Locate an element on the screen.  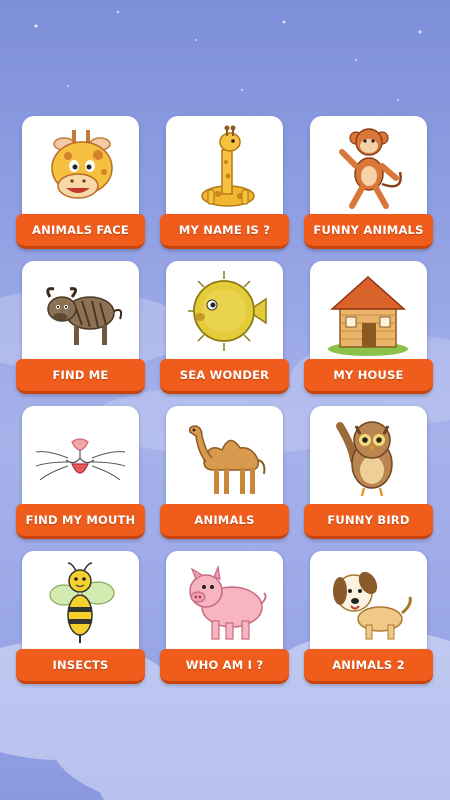
card-label: SEA WONDER is located at coordinates (224, 375).